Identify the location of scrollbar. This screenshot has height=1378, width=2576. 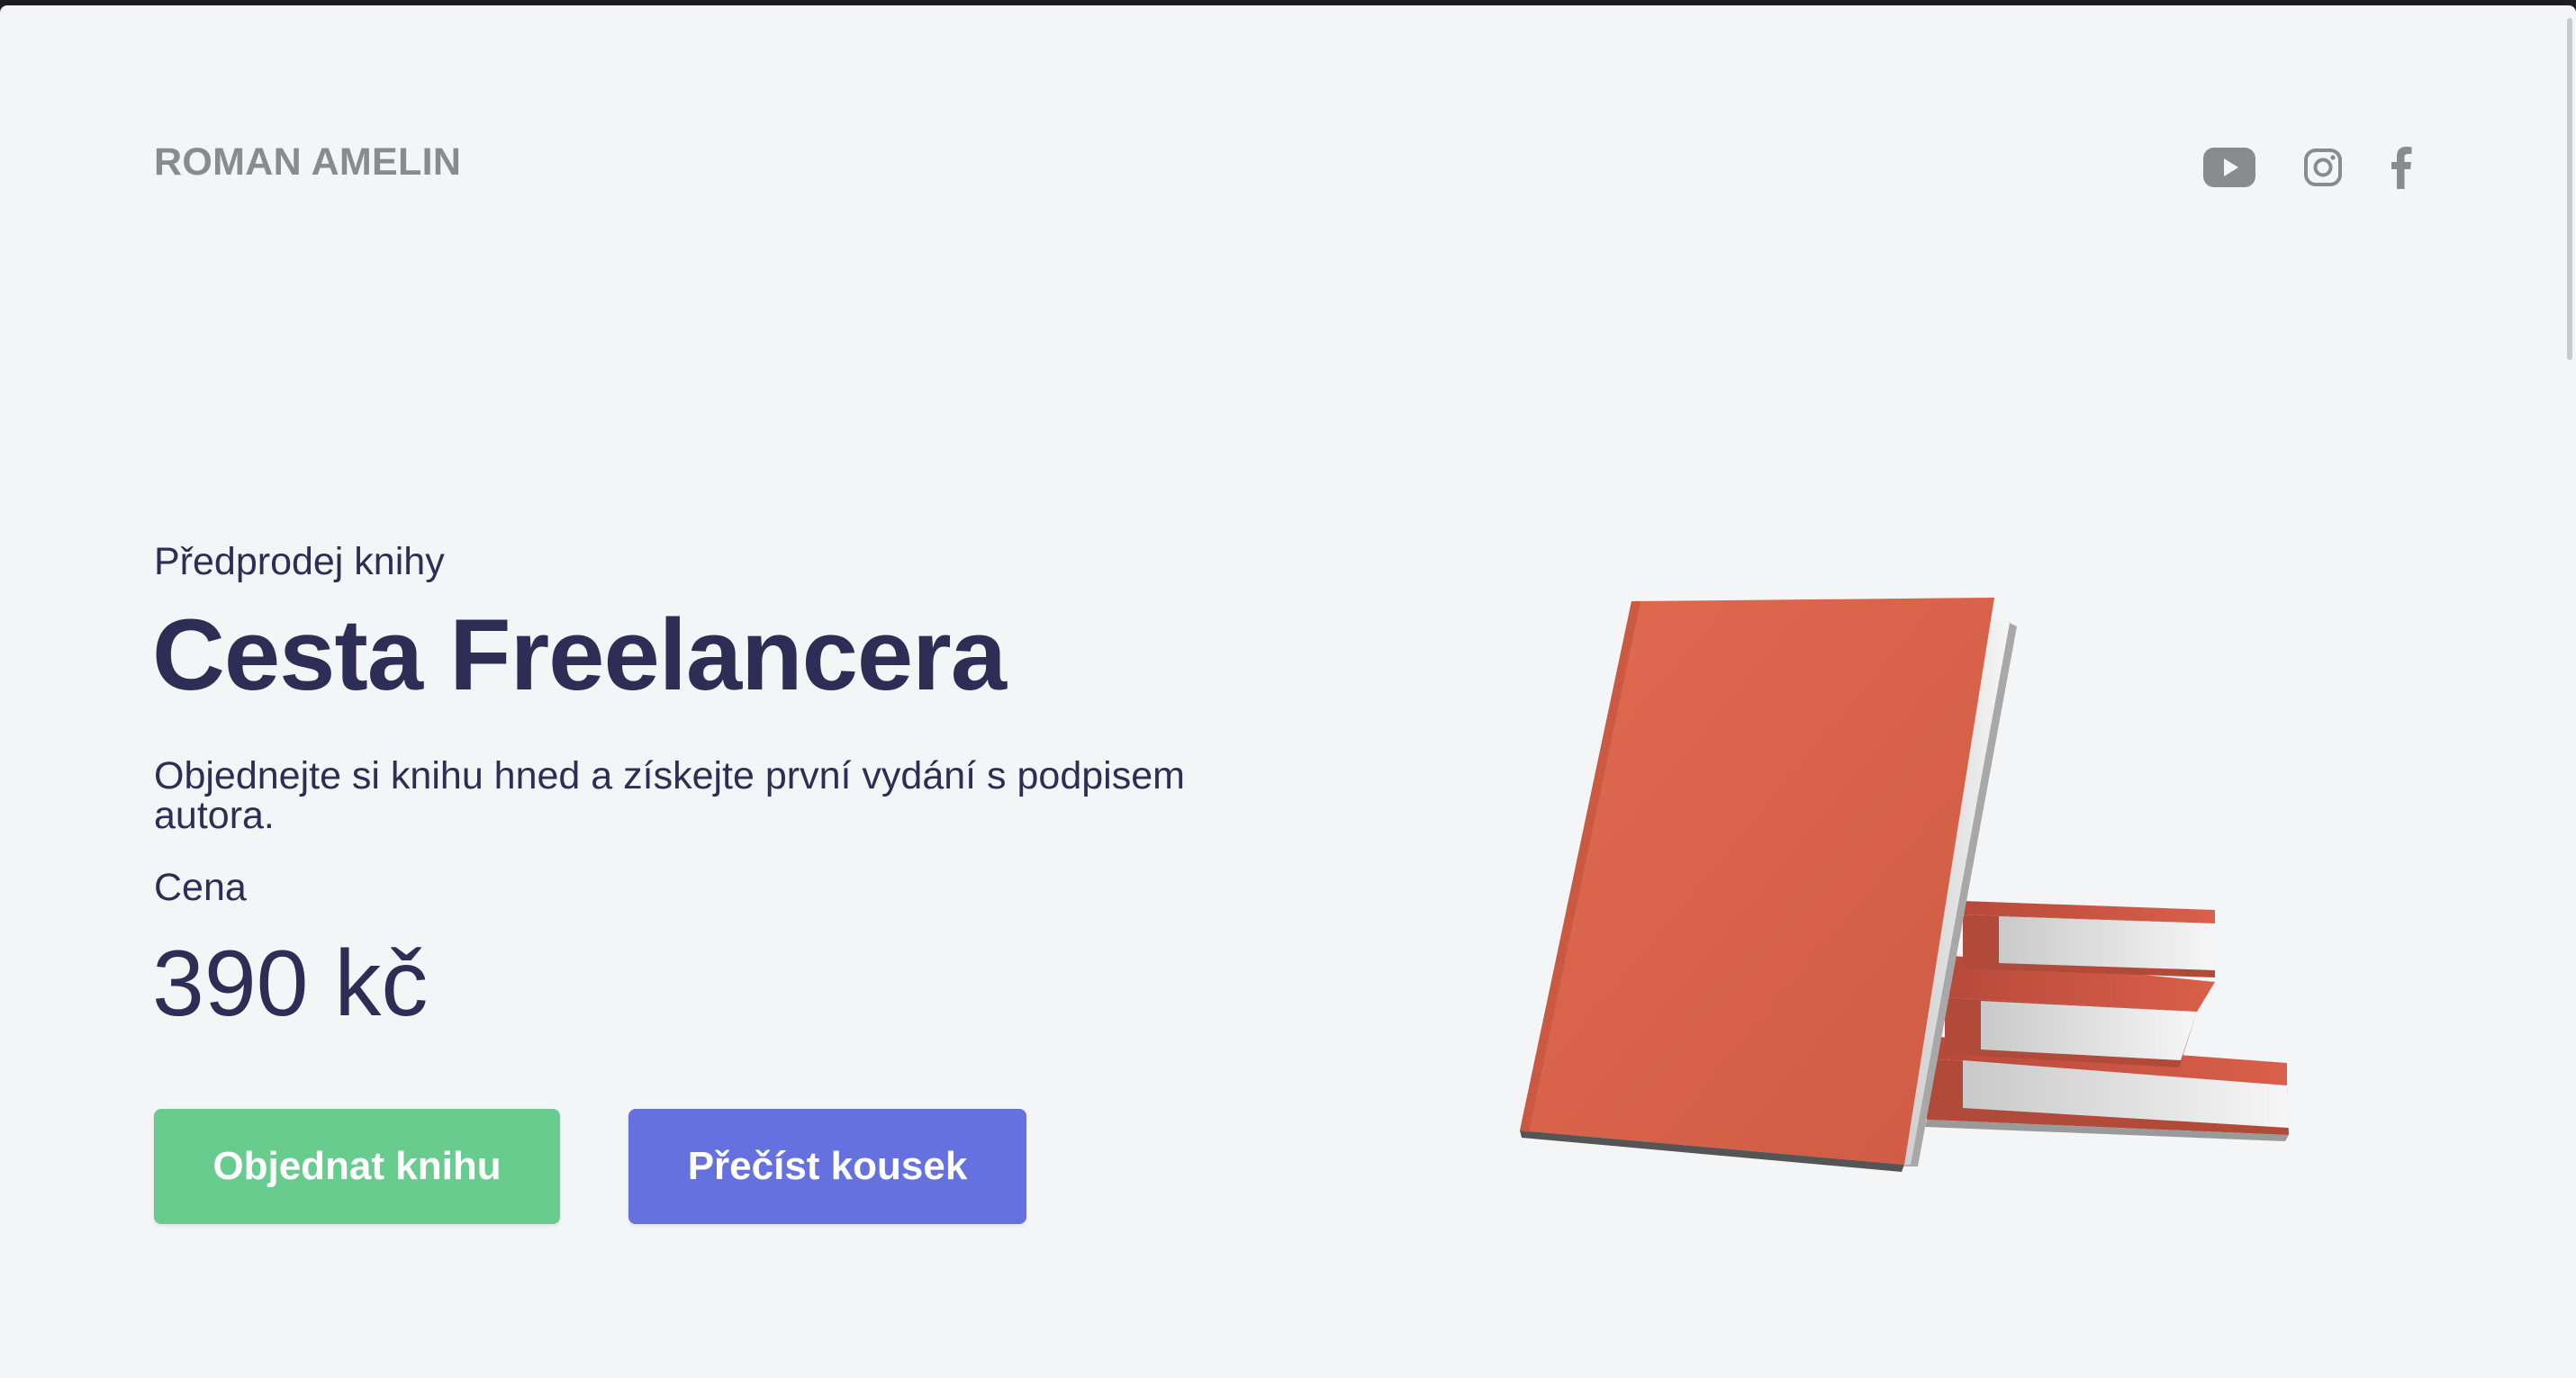
(2569, 189).